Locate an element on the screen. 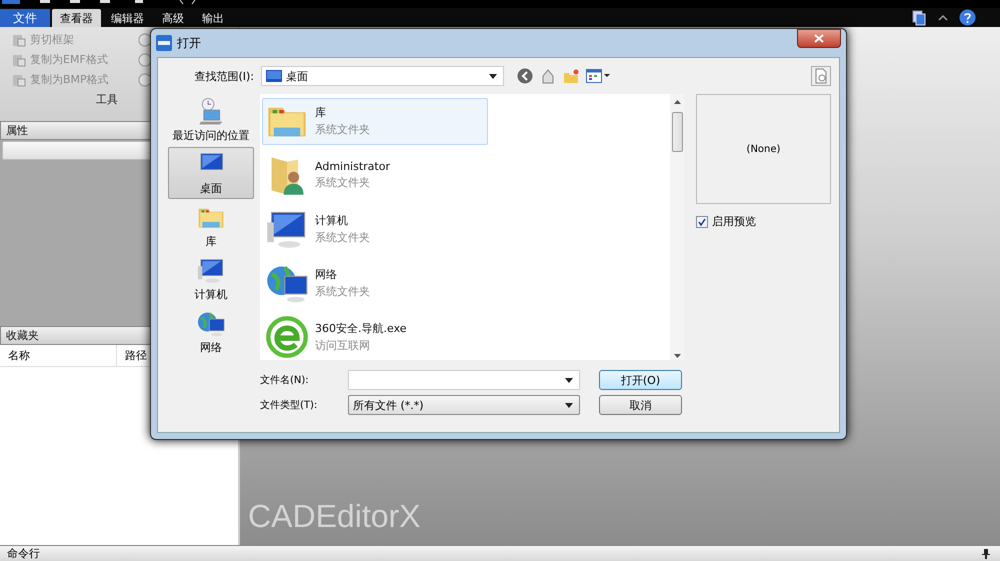  file-name: 计算机 is located at coordinates (332, 220).